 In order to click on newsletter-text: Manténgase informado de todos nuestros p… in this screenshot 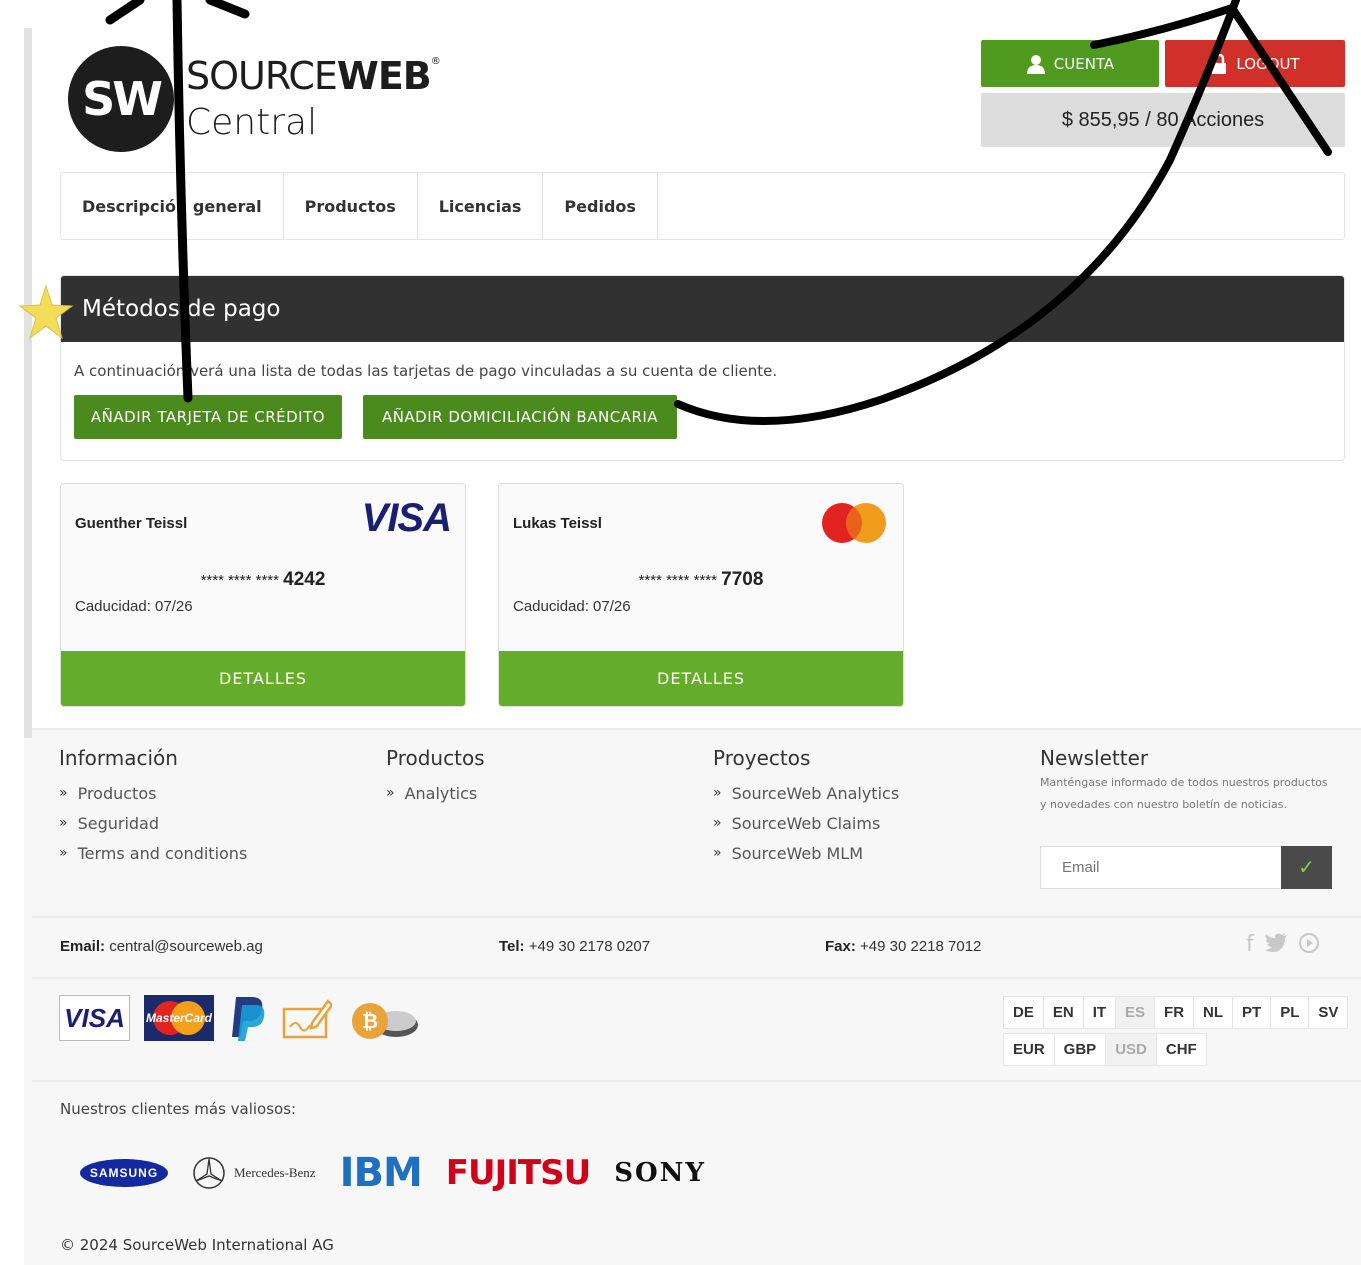, I will do `click(1184, 793)`.